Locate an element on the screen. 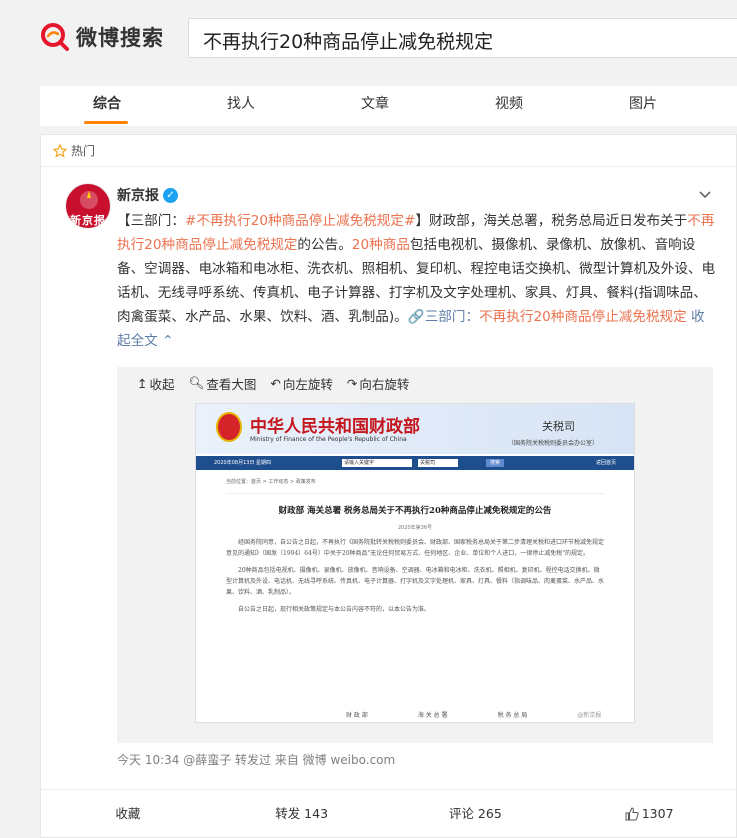 Image resolution: width=737 pixels, height=838 pixels. doc-dept: 关税司 is located at coordinates (558, 426).